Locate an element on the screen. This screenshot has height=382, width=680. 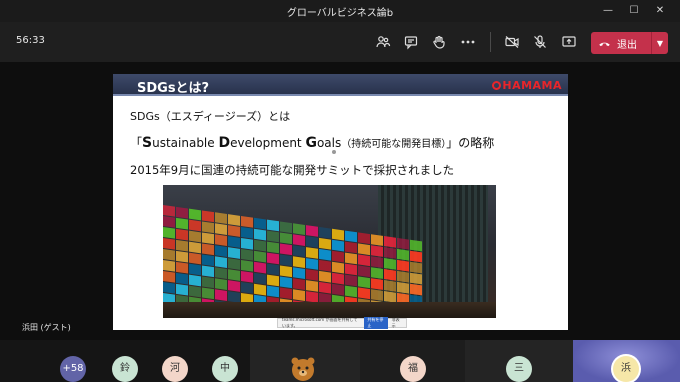
people-icon is located at coordinates (383, 42).